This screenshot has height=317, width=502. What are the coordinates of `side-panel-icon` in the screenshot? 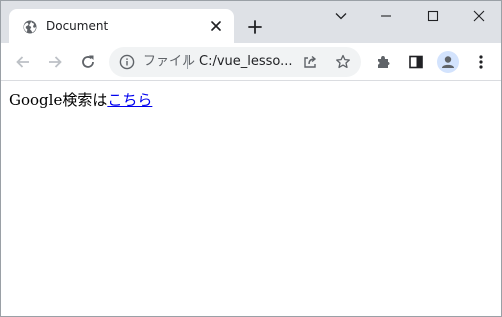 It's located at (416, 62).